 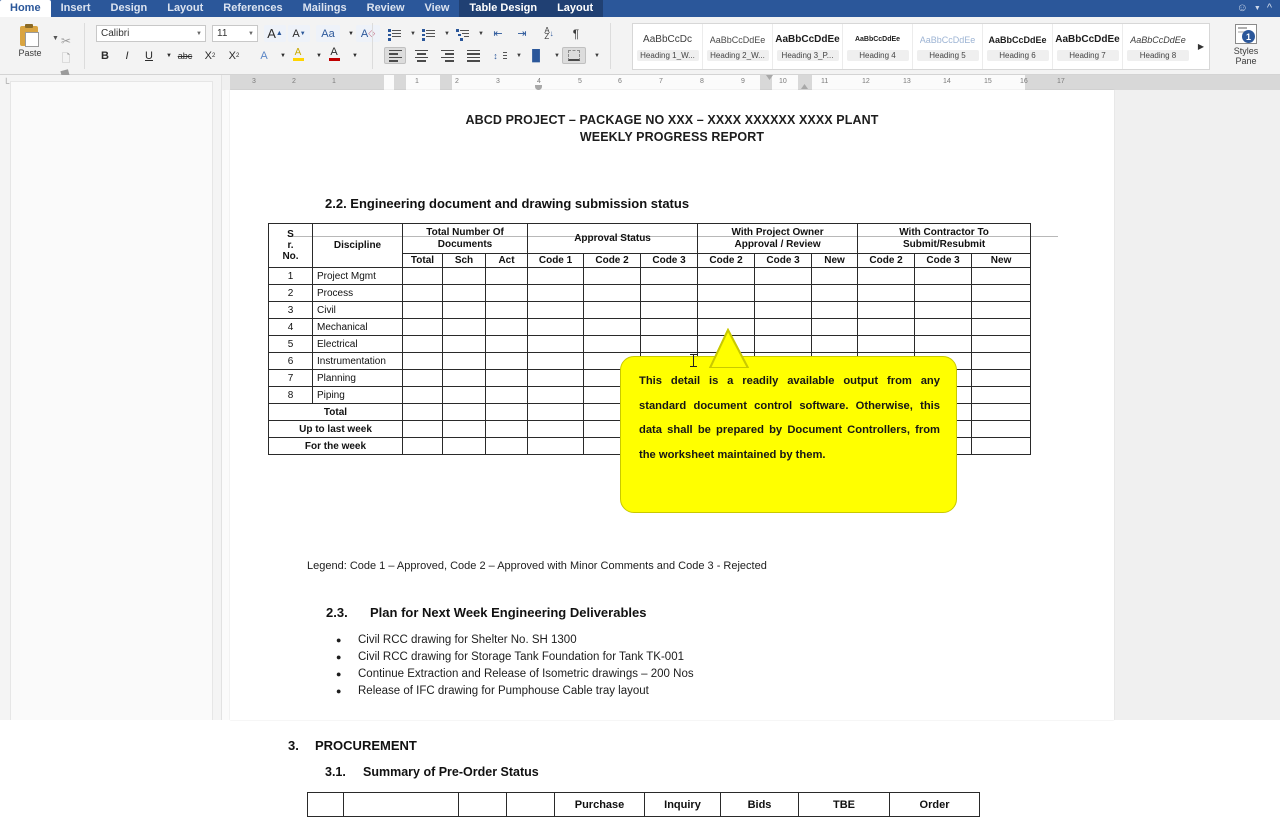 I want to click on vertical-ruler, so click(x=226, y=405).